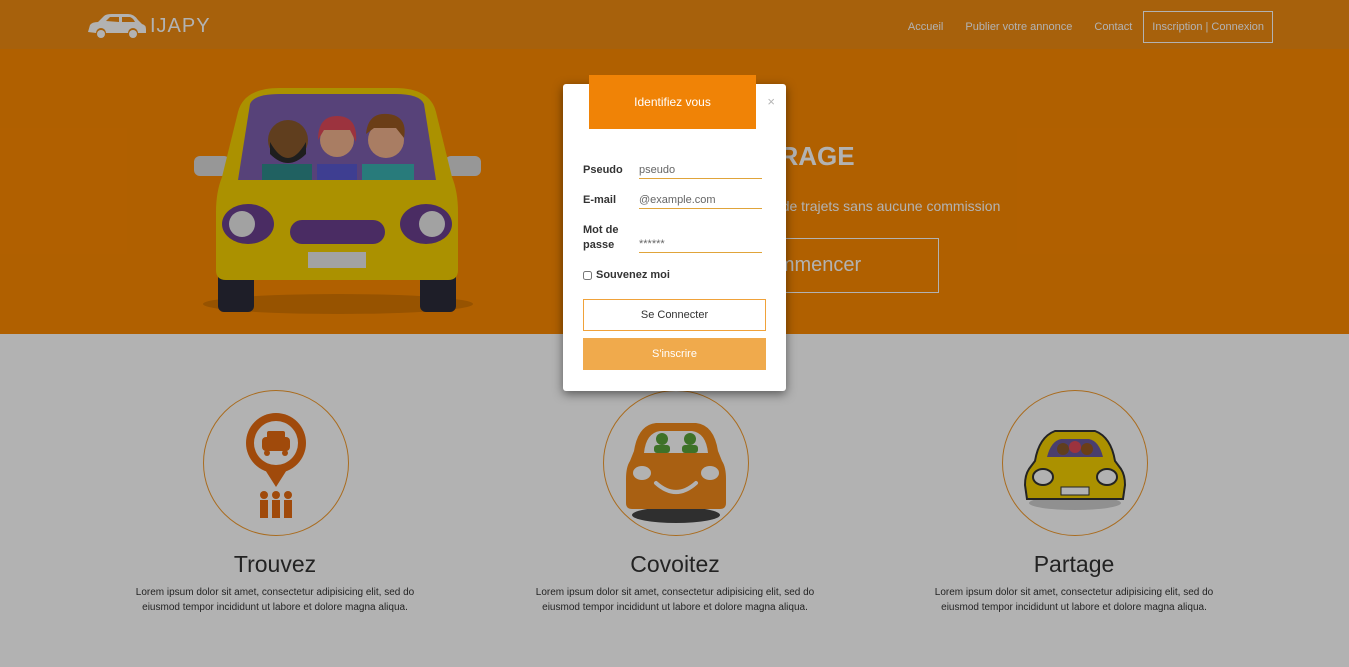 The height and width of the screenshot is (667, 1349). Describe the element at coordinates (601, 230) in the screenshot. I see `password-label-line1: Mot de` at that location.